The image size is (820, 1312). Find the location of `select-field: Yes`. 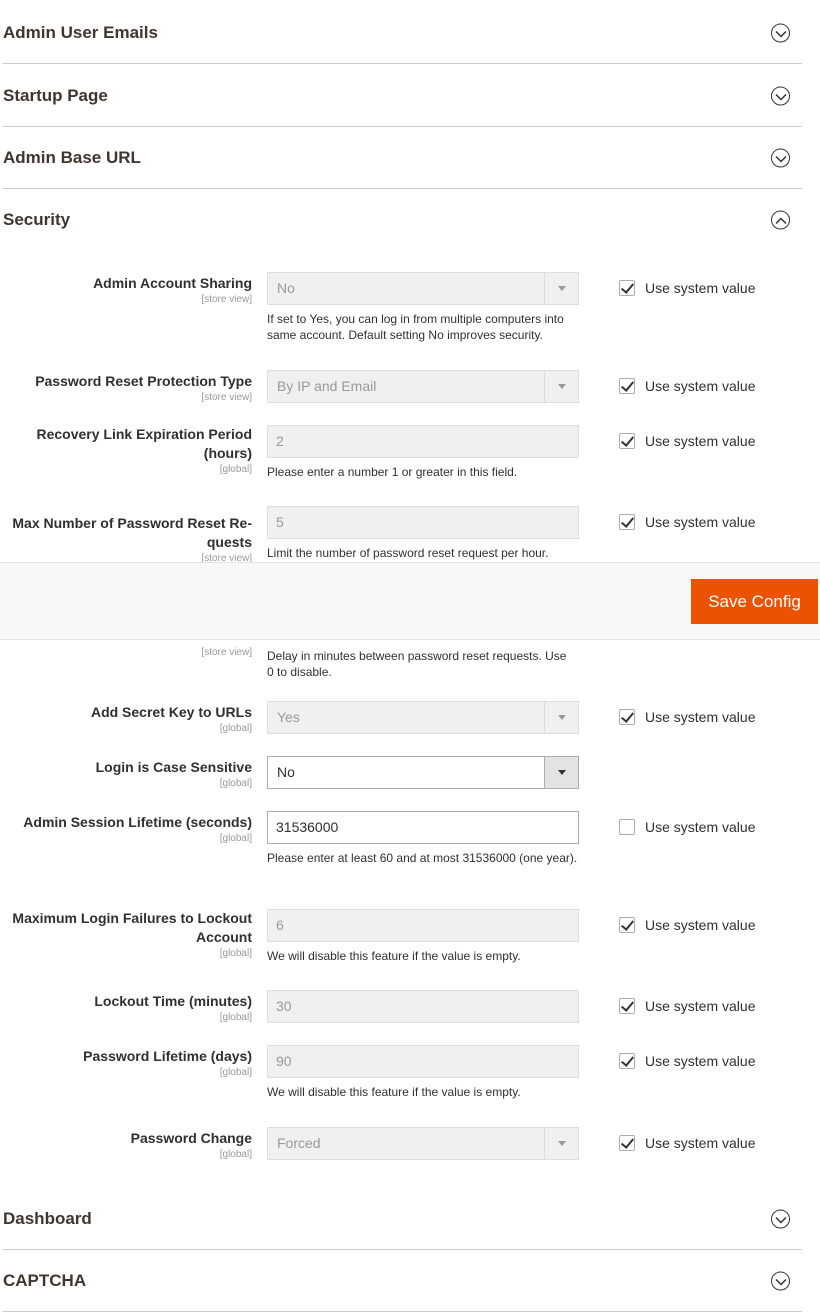

select-field: Yes is located at coordinates (423, 717).